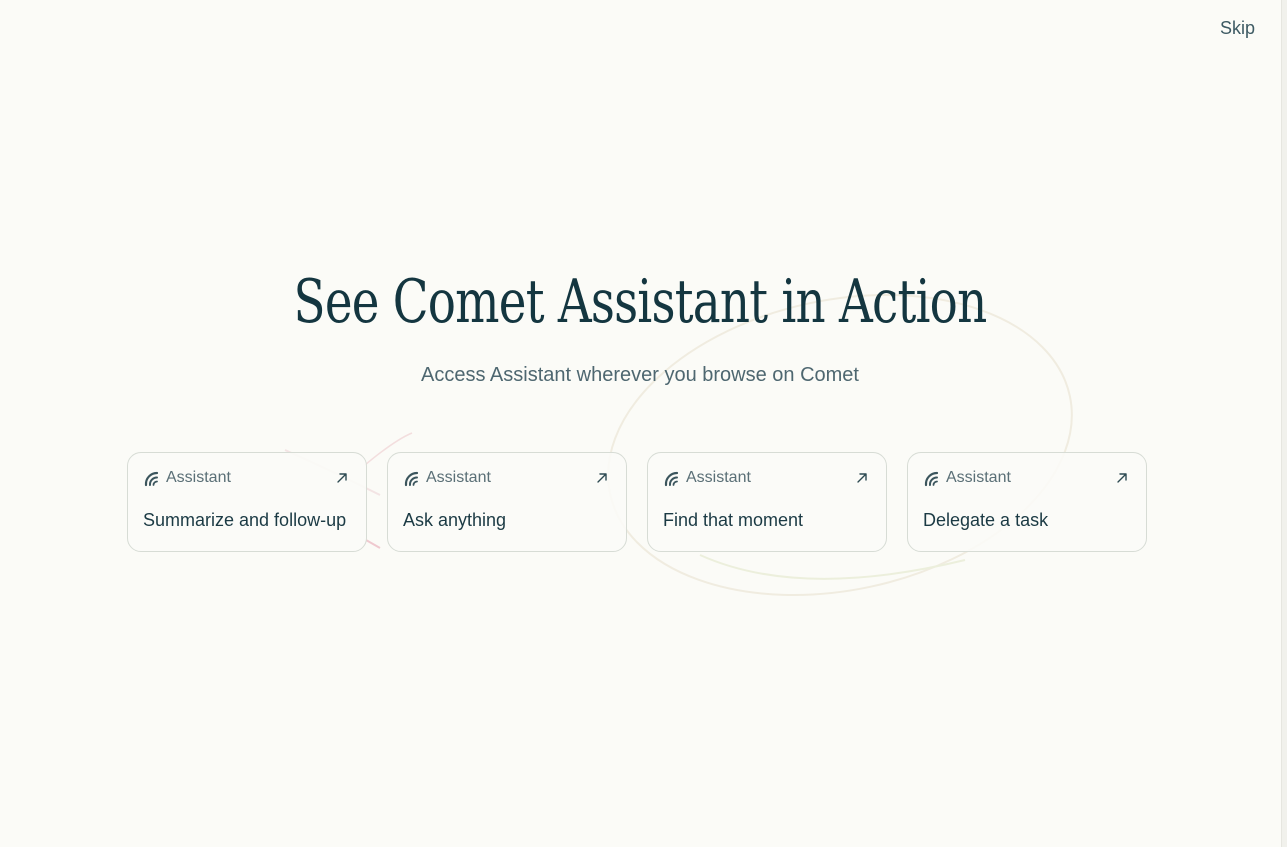 This screenshot has height=847, width=1287. Describe the element at coordinates (245, 520) in the screenshot. I see `card-title: Summarize and follow-up` at that location.